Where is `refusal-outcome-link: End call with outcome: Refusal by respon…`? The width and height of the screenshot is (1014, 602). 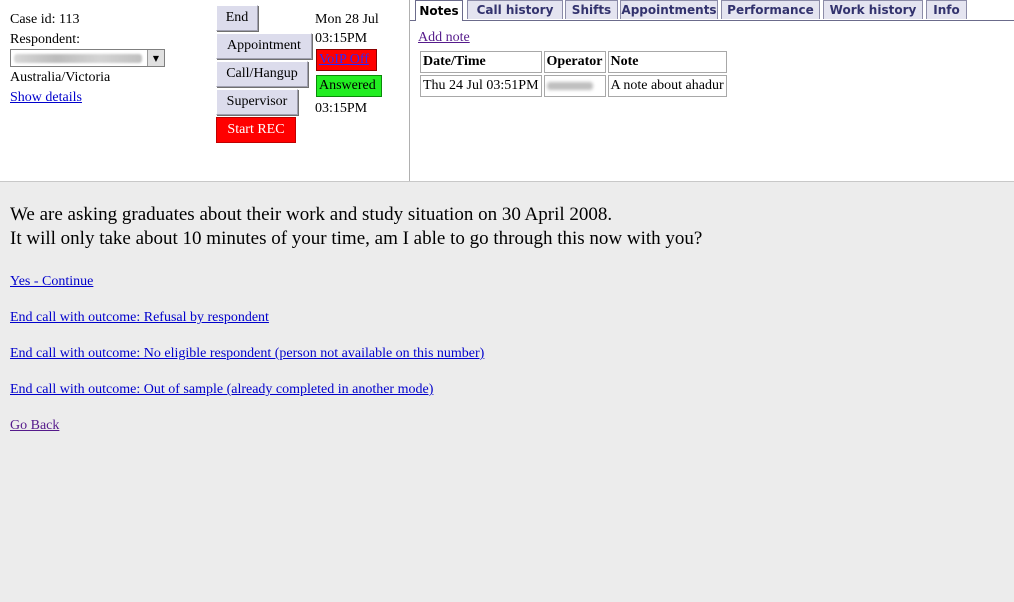
refusal-outcome-link: End call with outcome: Refusal by respon… is located at coordinates (139, 318).